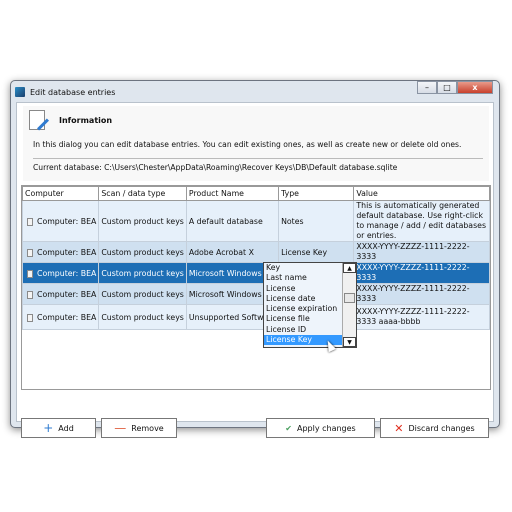 This screenshot has height=512, width=512. Describe the element at coordinates (303, 309) in the screenshot. I see `dropdown-option: License expiration` at that location.